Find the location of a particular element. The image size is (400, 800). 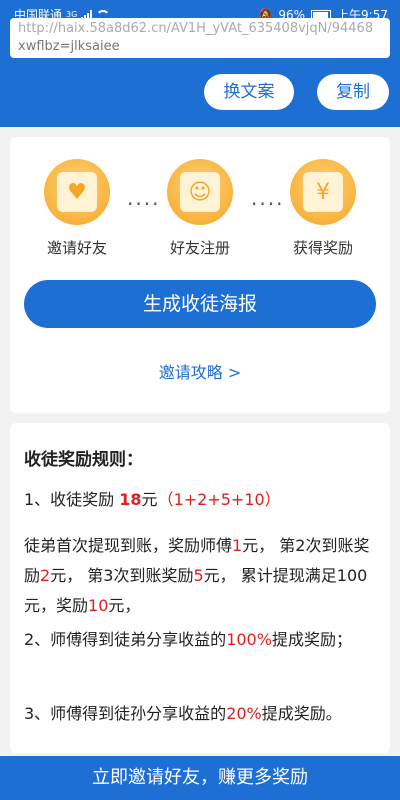

detail-text: 元， is located at coordinates (124, 605).